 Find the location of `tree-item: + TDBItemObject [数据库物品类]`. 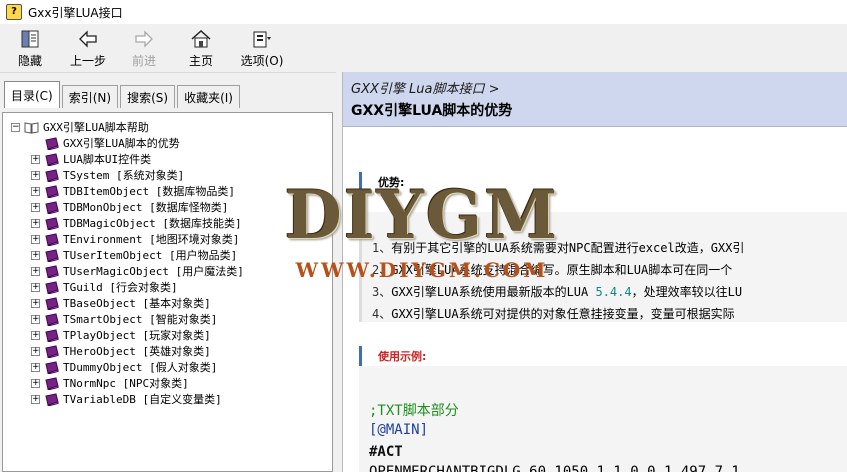

tree-item: + TDBItemObject [数据库物品类] is located at coordinates (133, 191).